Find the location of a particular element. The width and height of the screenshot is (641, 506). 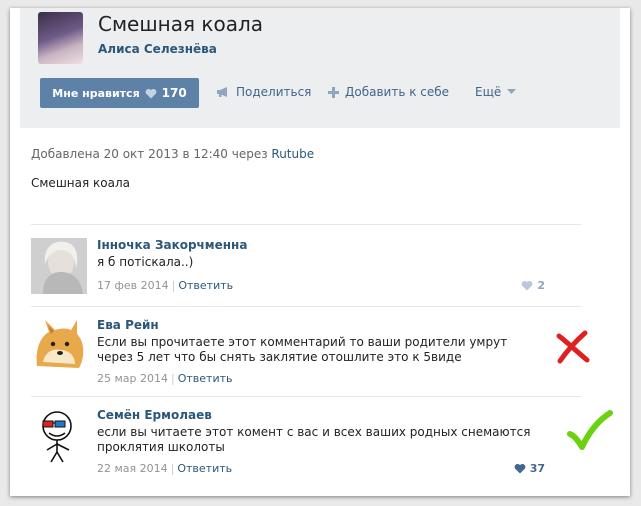

more-dropdown: Ещё is located at coordinates (496, 92).